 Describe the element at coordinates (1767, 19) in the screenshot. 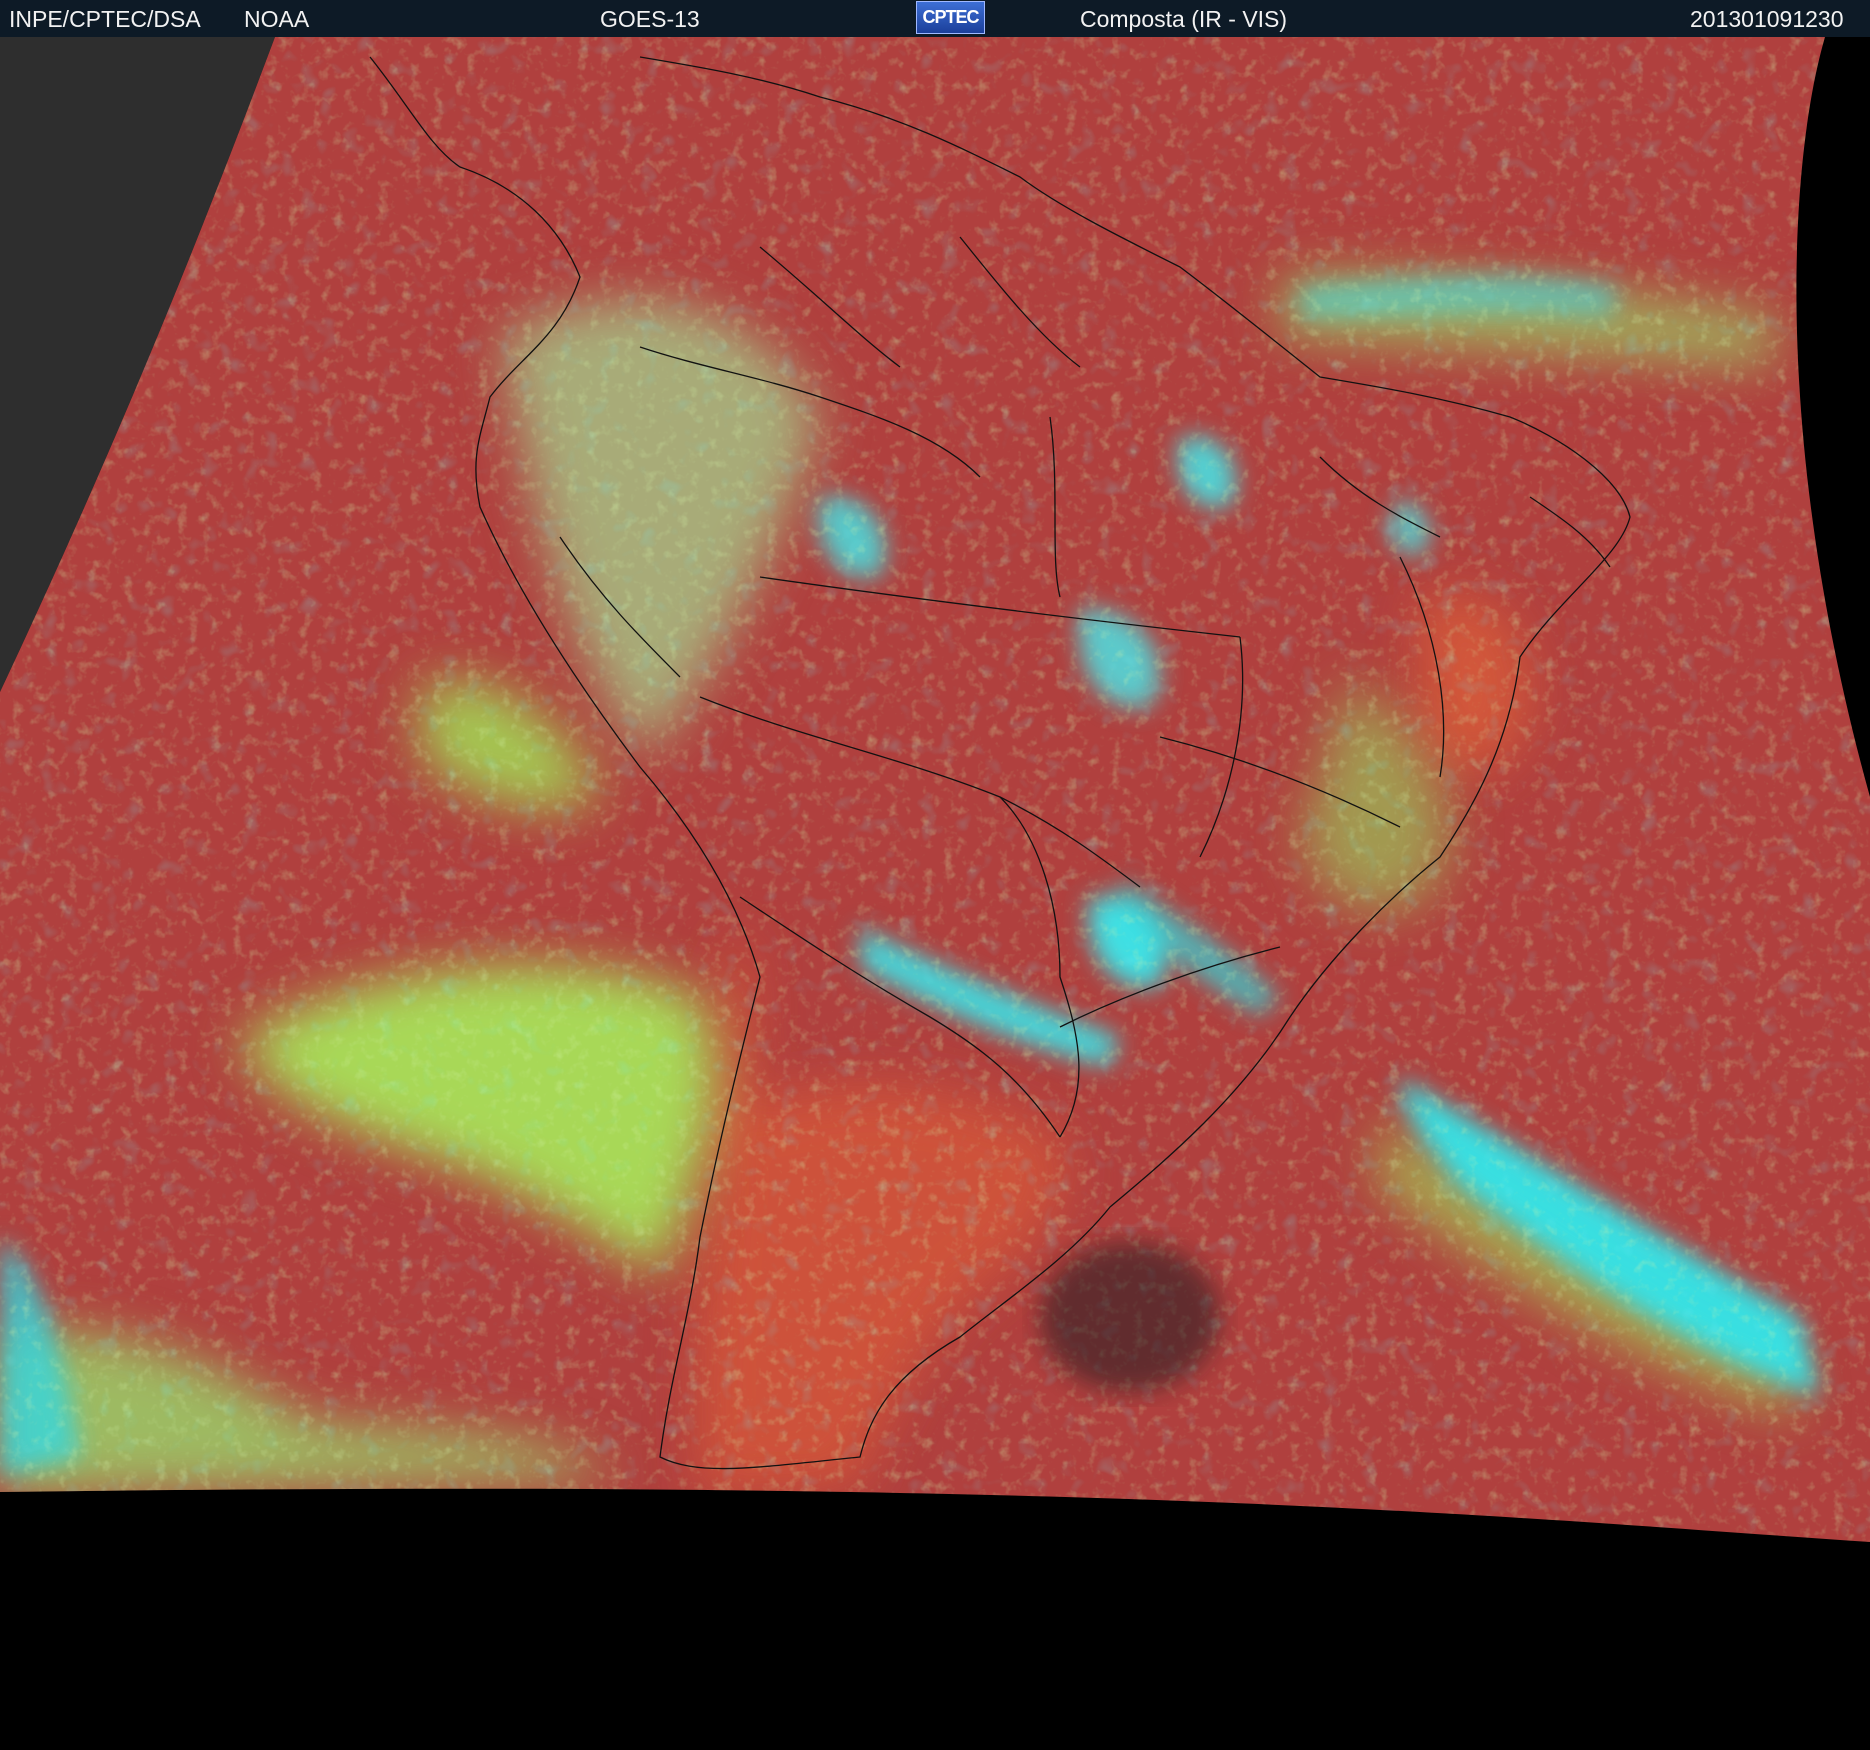

I see `timestamp-label: 201301091230` at that location.